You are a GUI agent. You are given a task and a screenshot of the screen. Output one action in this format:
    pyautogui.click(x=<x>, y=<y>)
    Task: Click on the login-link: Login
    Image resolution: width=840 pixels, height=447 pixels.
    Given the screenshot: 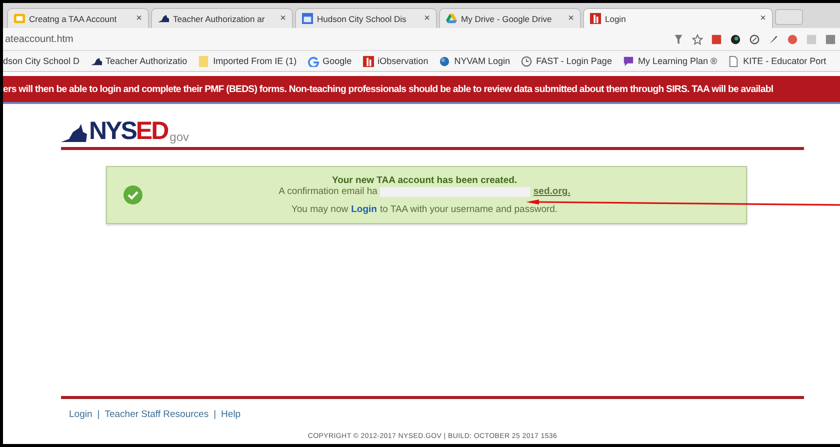 What is the action you would take?
    pyautogui.click(x=364, y=209)
    